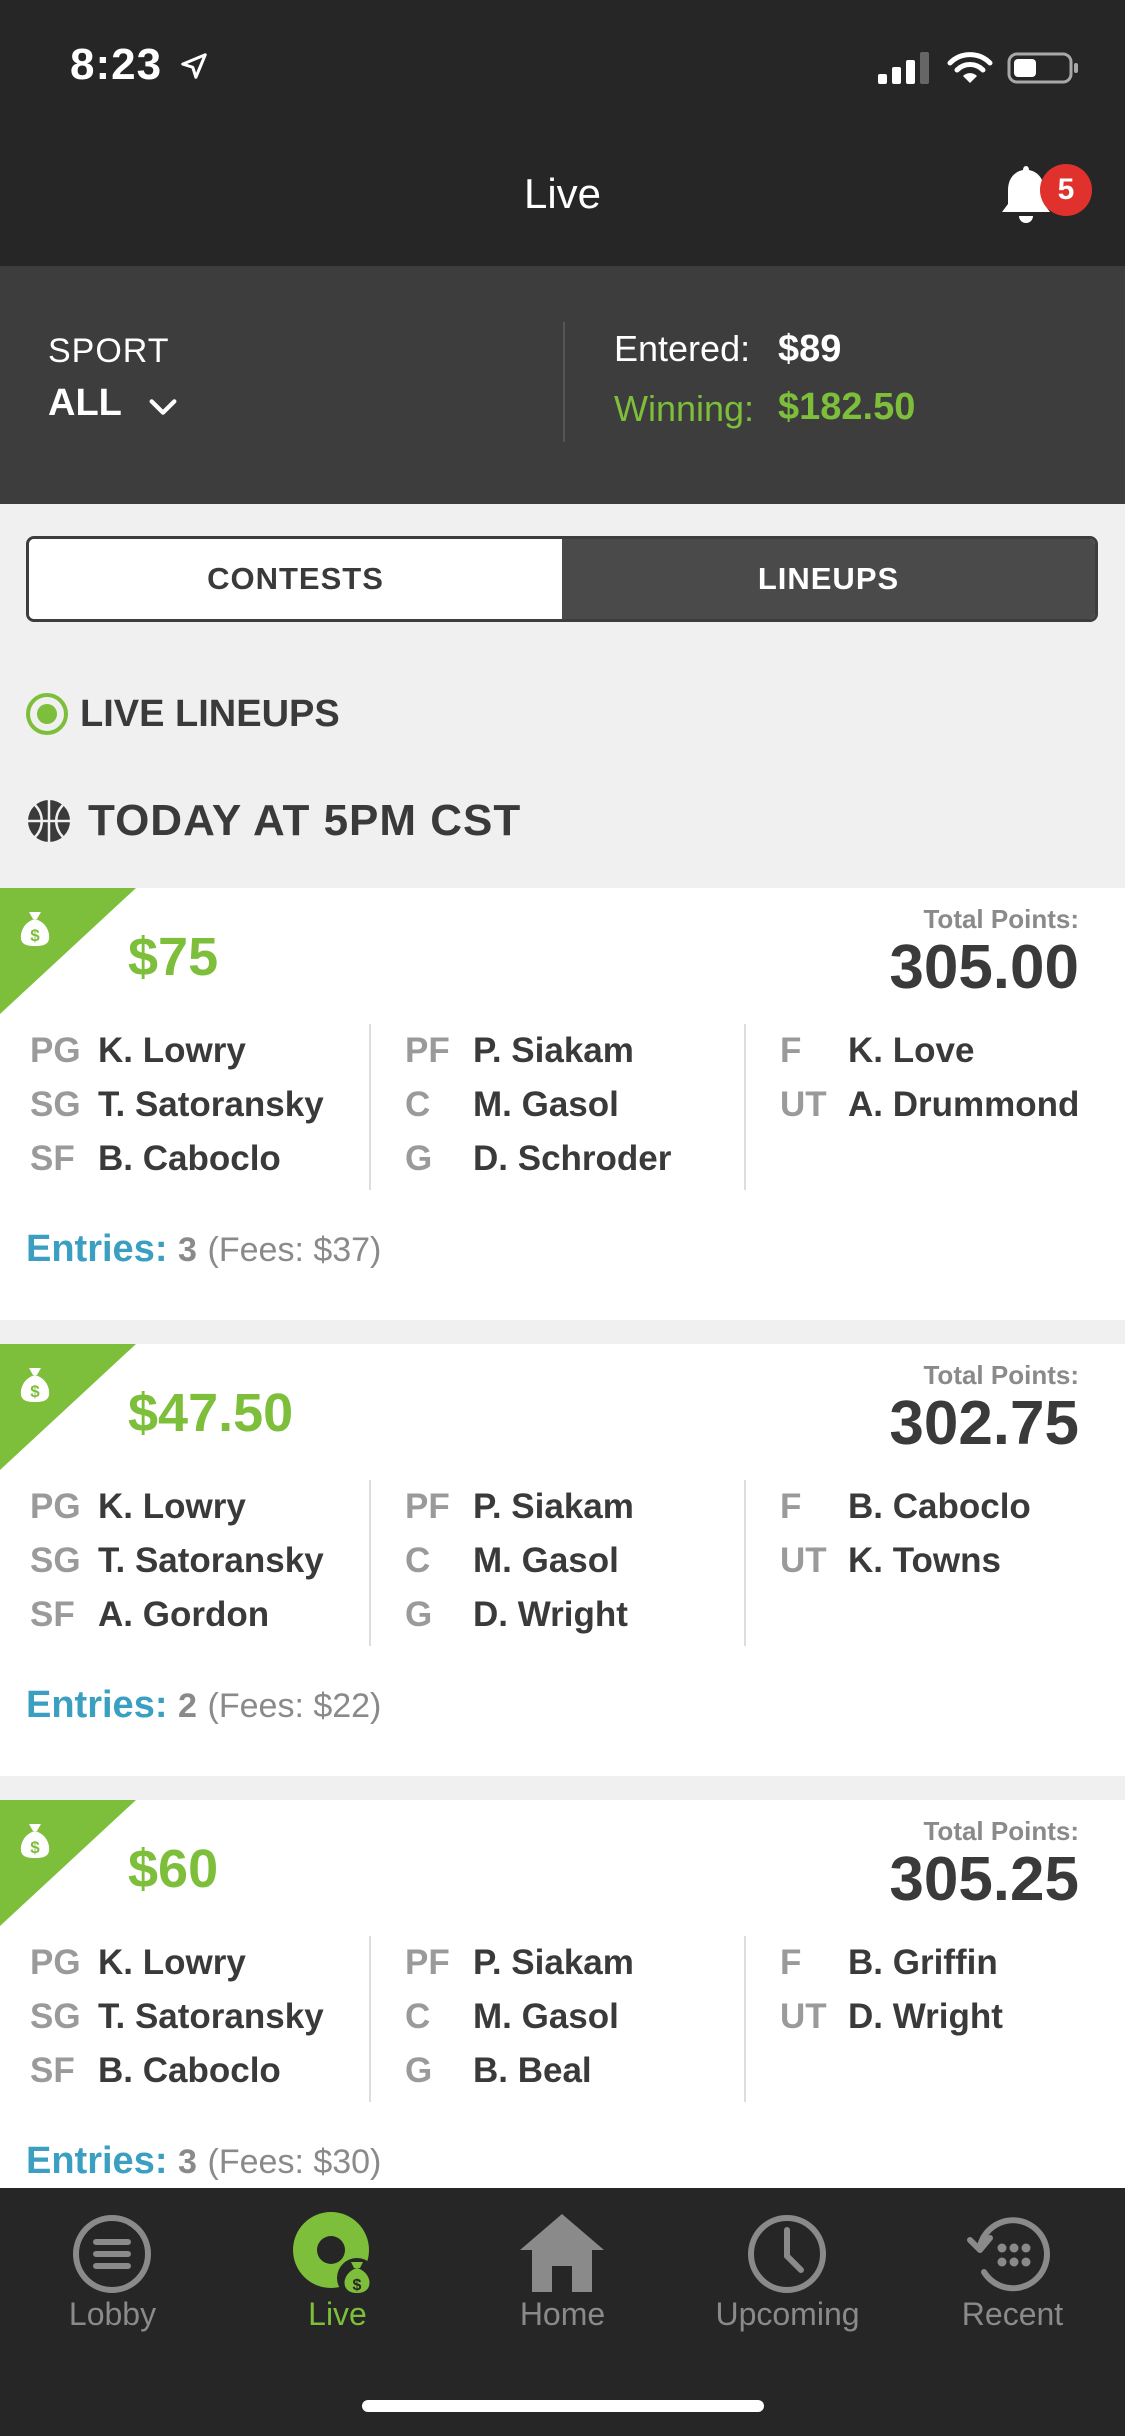 This screenshot has width=1125, height=2436. I want to click on status-time: 8:23, so click(139, 65).